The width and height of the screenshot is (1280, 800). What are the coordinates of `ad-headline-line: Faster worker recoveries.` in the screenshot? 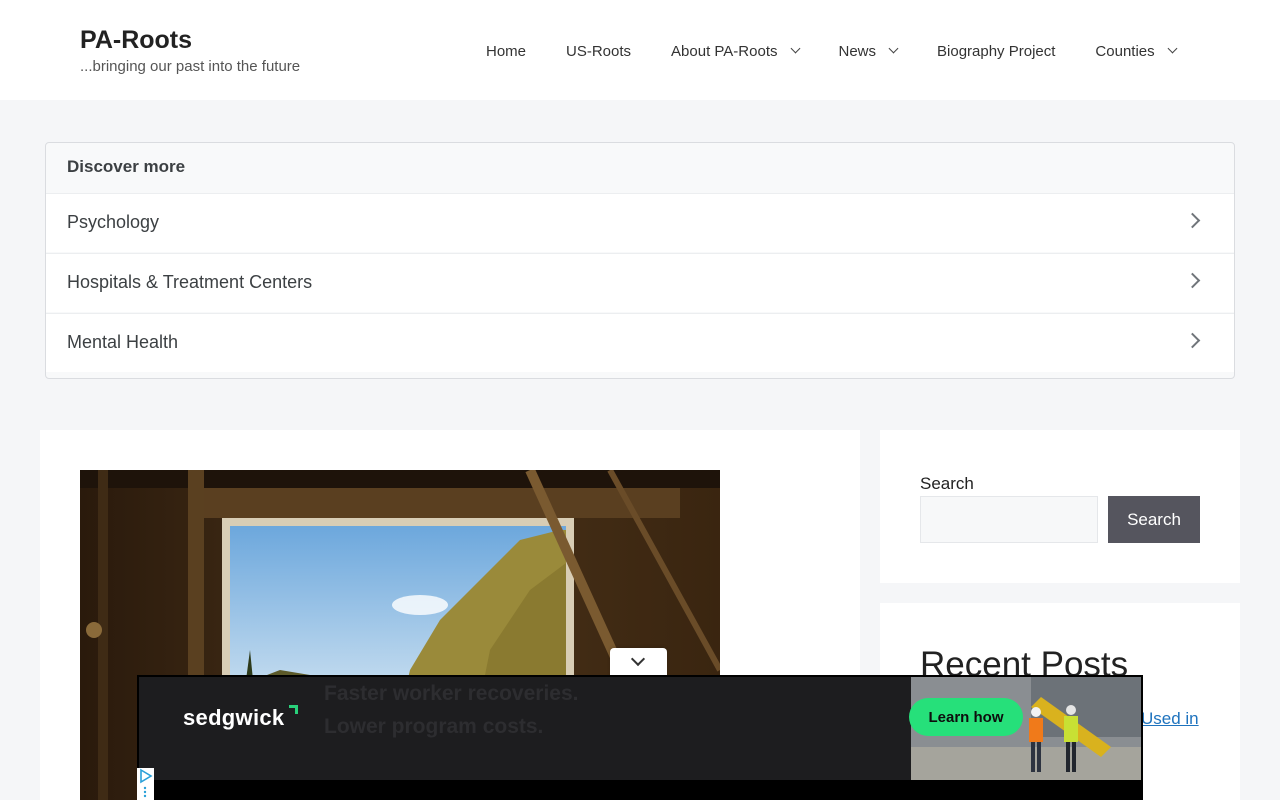 It's located at (451, 693).